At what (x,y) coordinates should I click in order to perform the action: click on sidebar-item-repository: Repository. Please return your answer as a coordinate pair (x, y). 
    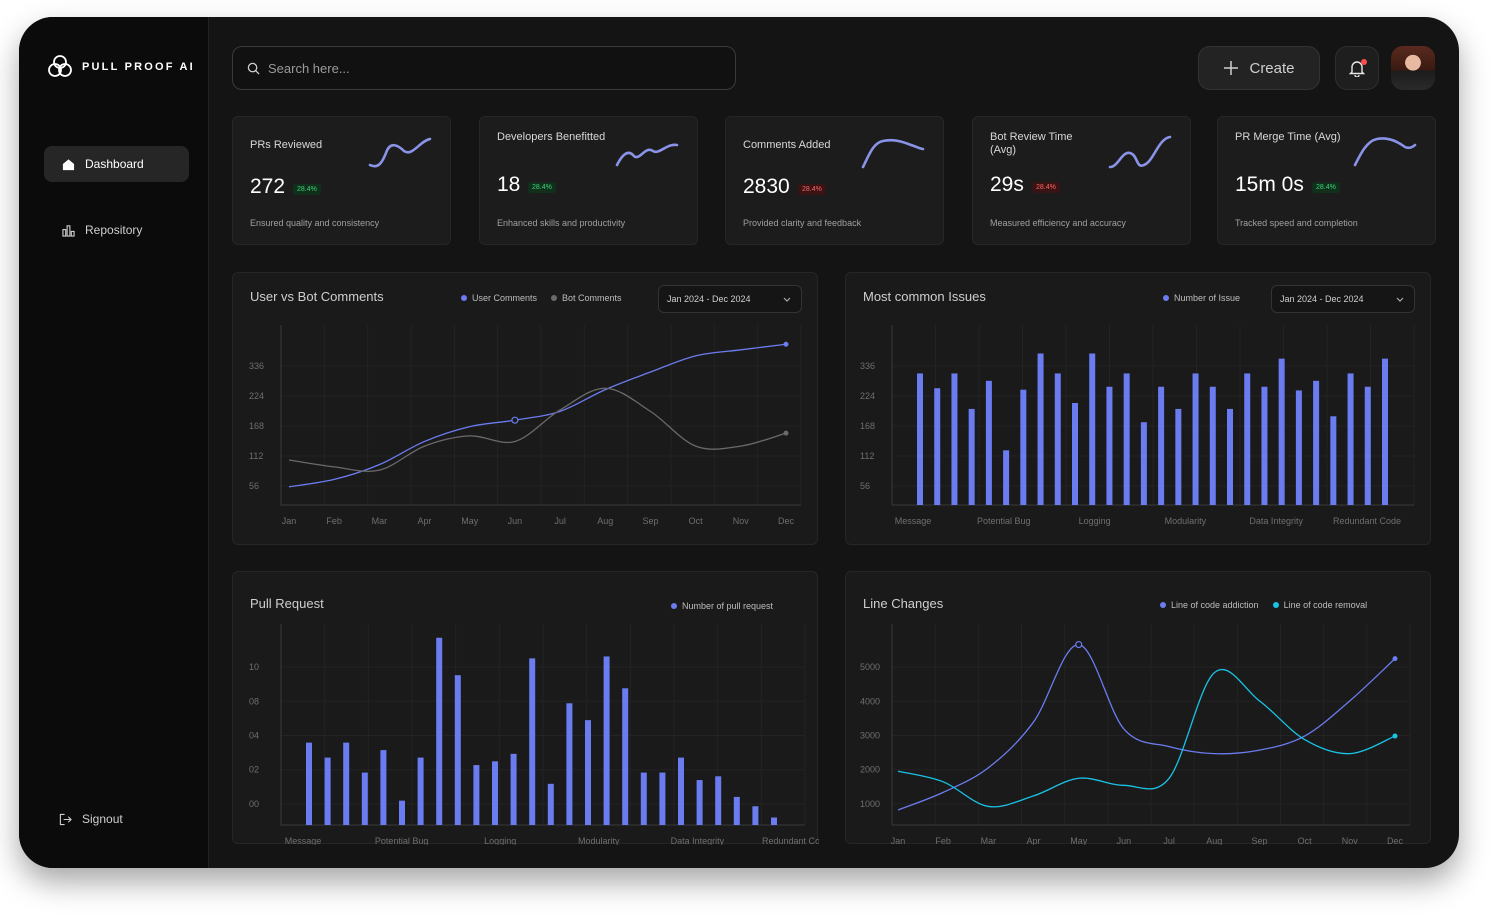
    Looking at the image, I should click on (116, 230).